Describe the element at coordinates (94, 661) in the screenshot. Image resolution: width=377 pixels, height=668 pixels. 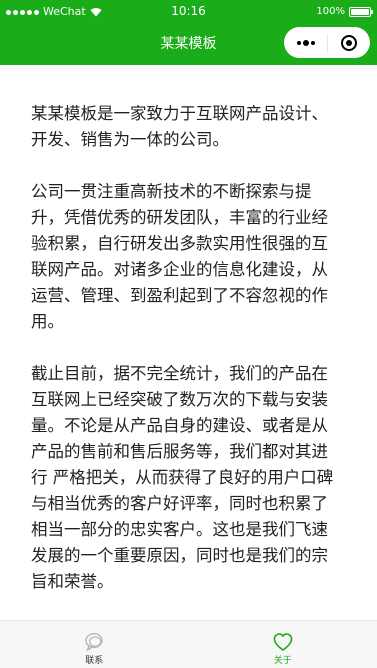
I see `tab-contact-label: 联系` at that location.